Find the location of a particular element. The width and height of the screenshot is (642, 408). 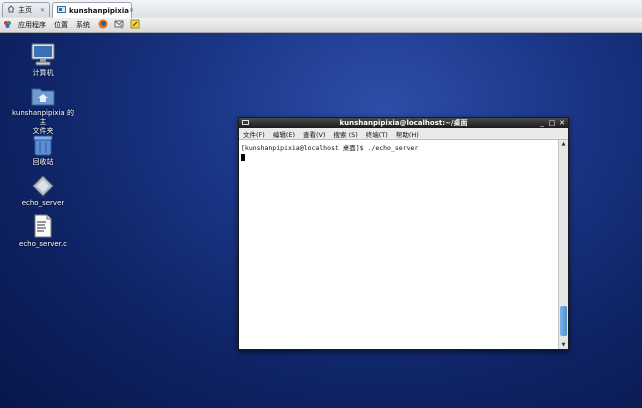

menu-file: 文件(F) is located at coordinates (254, 134).